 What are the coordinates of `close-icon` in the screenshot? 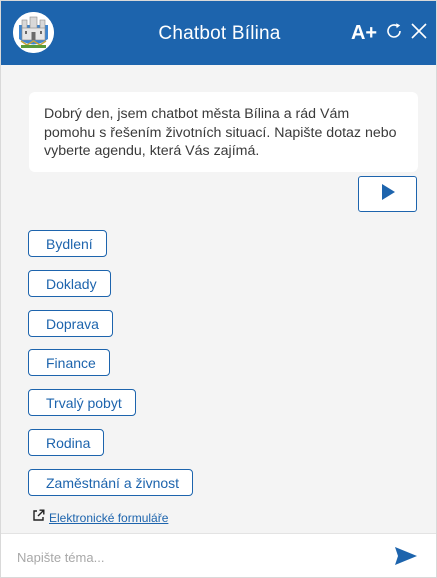 It's located at (419, 33).